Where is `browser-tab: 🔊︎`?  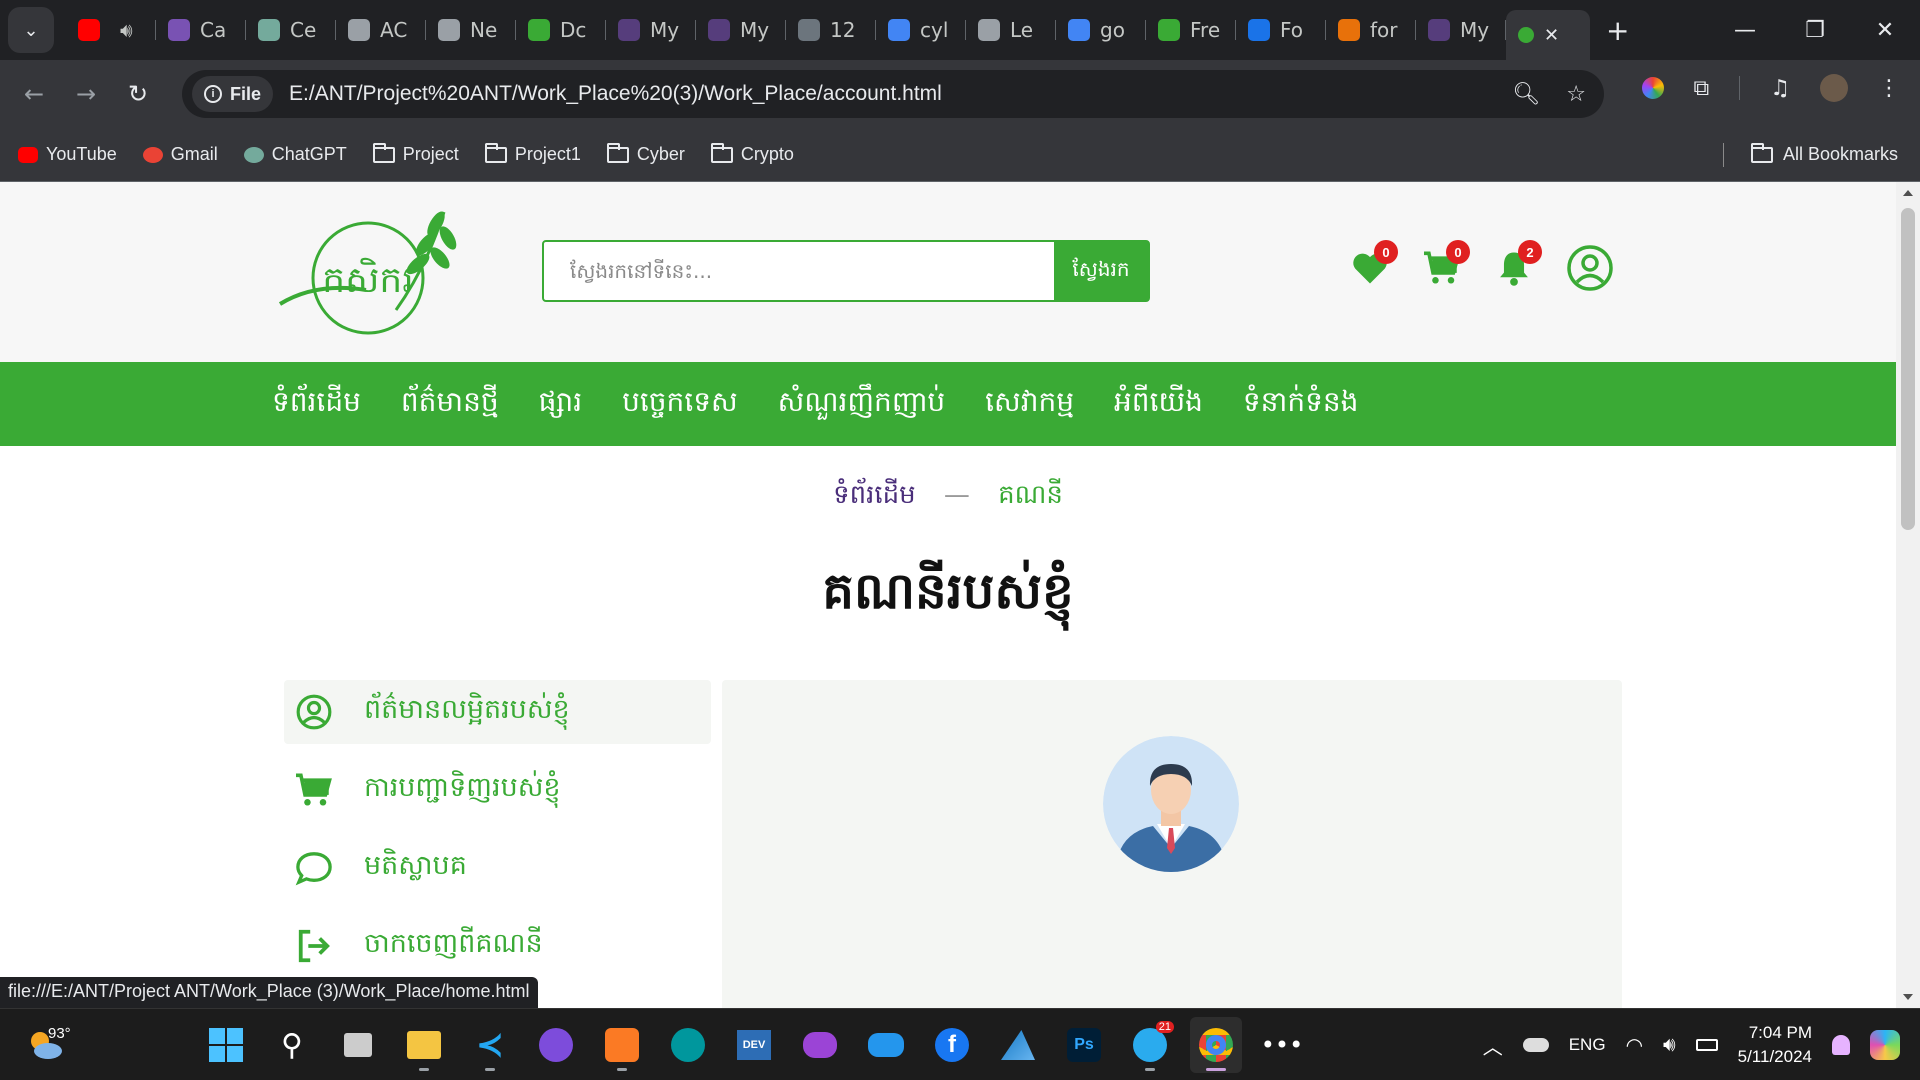
browser-tab: 🔊︎ is located at coordinates (111, 30).